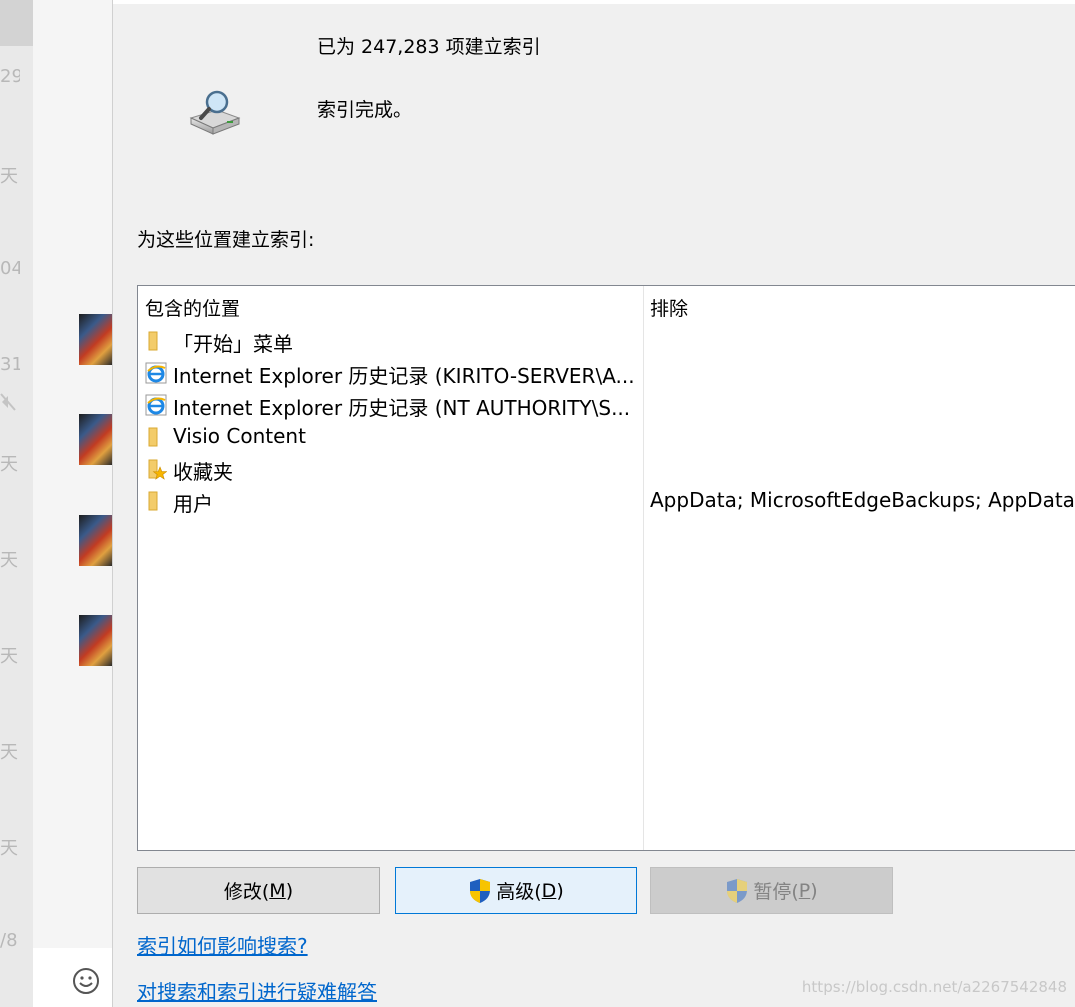  What do you see at coordinates (289, 890) in the screenshot?
I see `modify-button-suffix: )` at bounding box center [289, 890].